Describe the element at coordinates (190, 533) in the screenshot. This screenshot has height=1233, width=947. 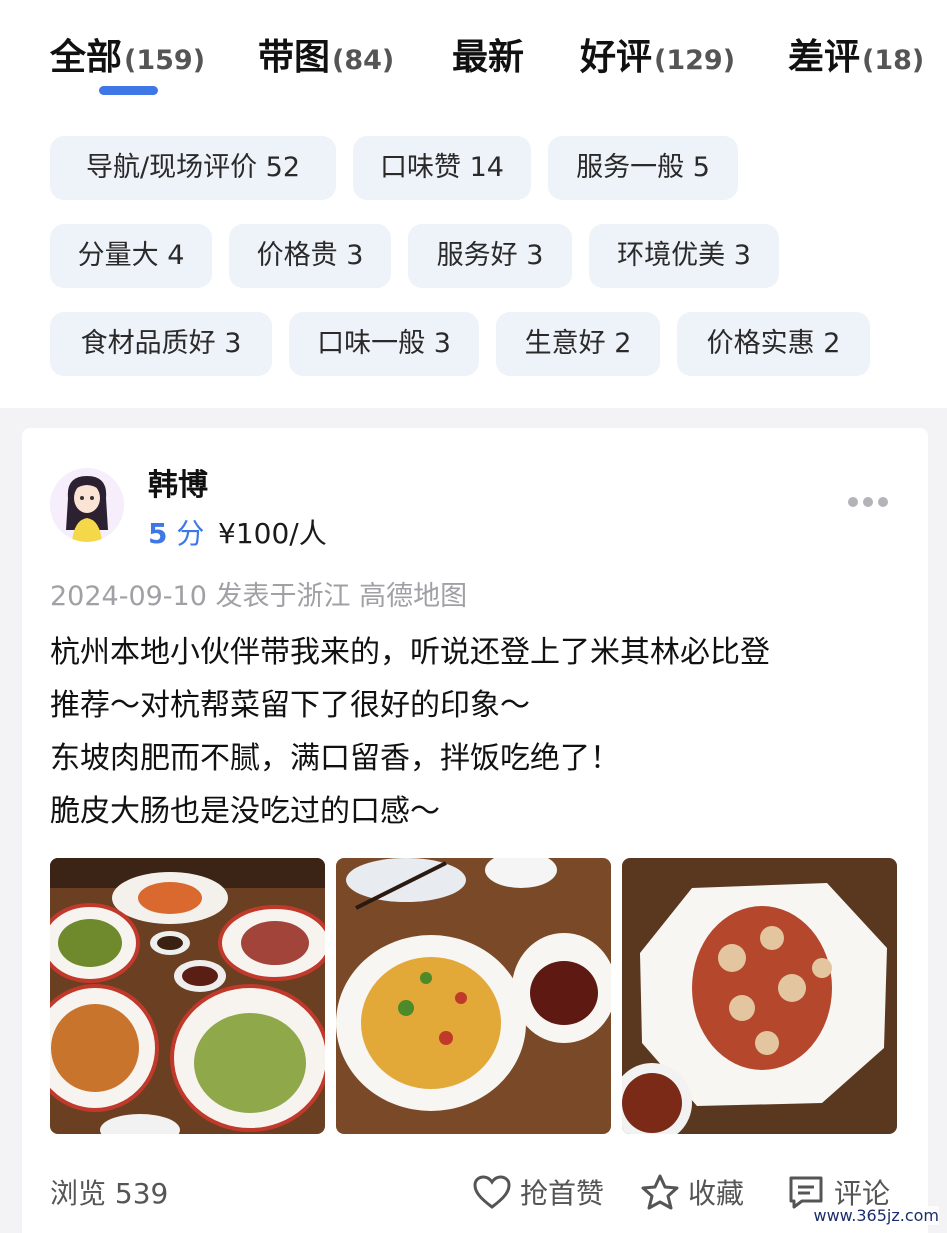
I see `score-unit: 分` at that location.